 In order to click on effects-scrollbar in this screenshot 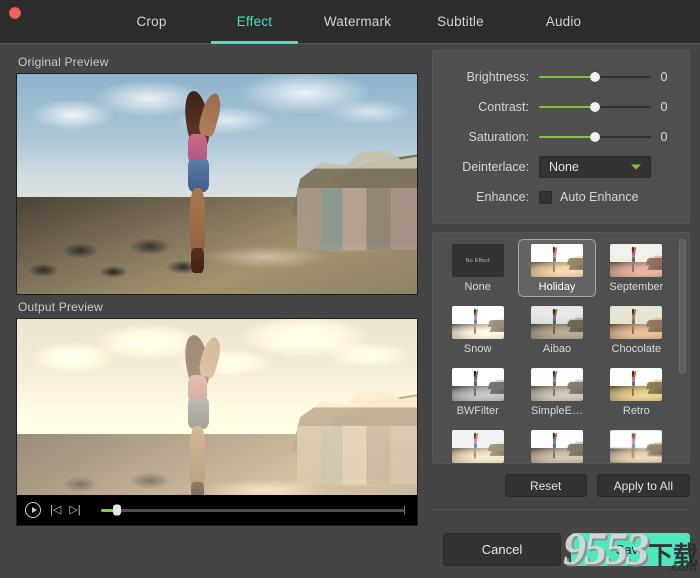, I will do `click(682, 348)`.